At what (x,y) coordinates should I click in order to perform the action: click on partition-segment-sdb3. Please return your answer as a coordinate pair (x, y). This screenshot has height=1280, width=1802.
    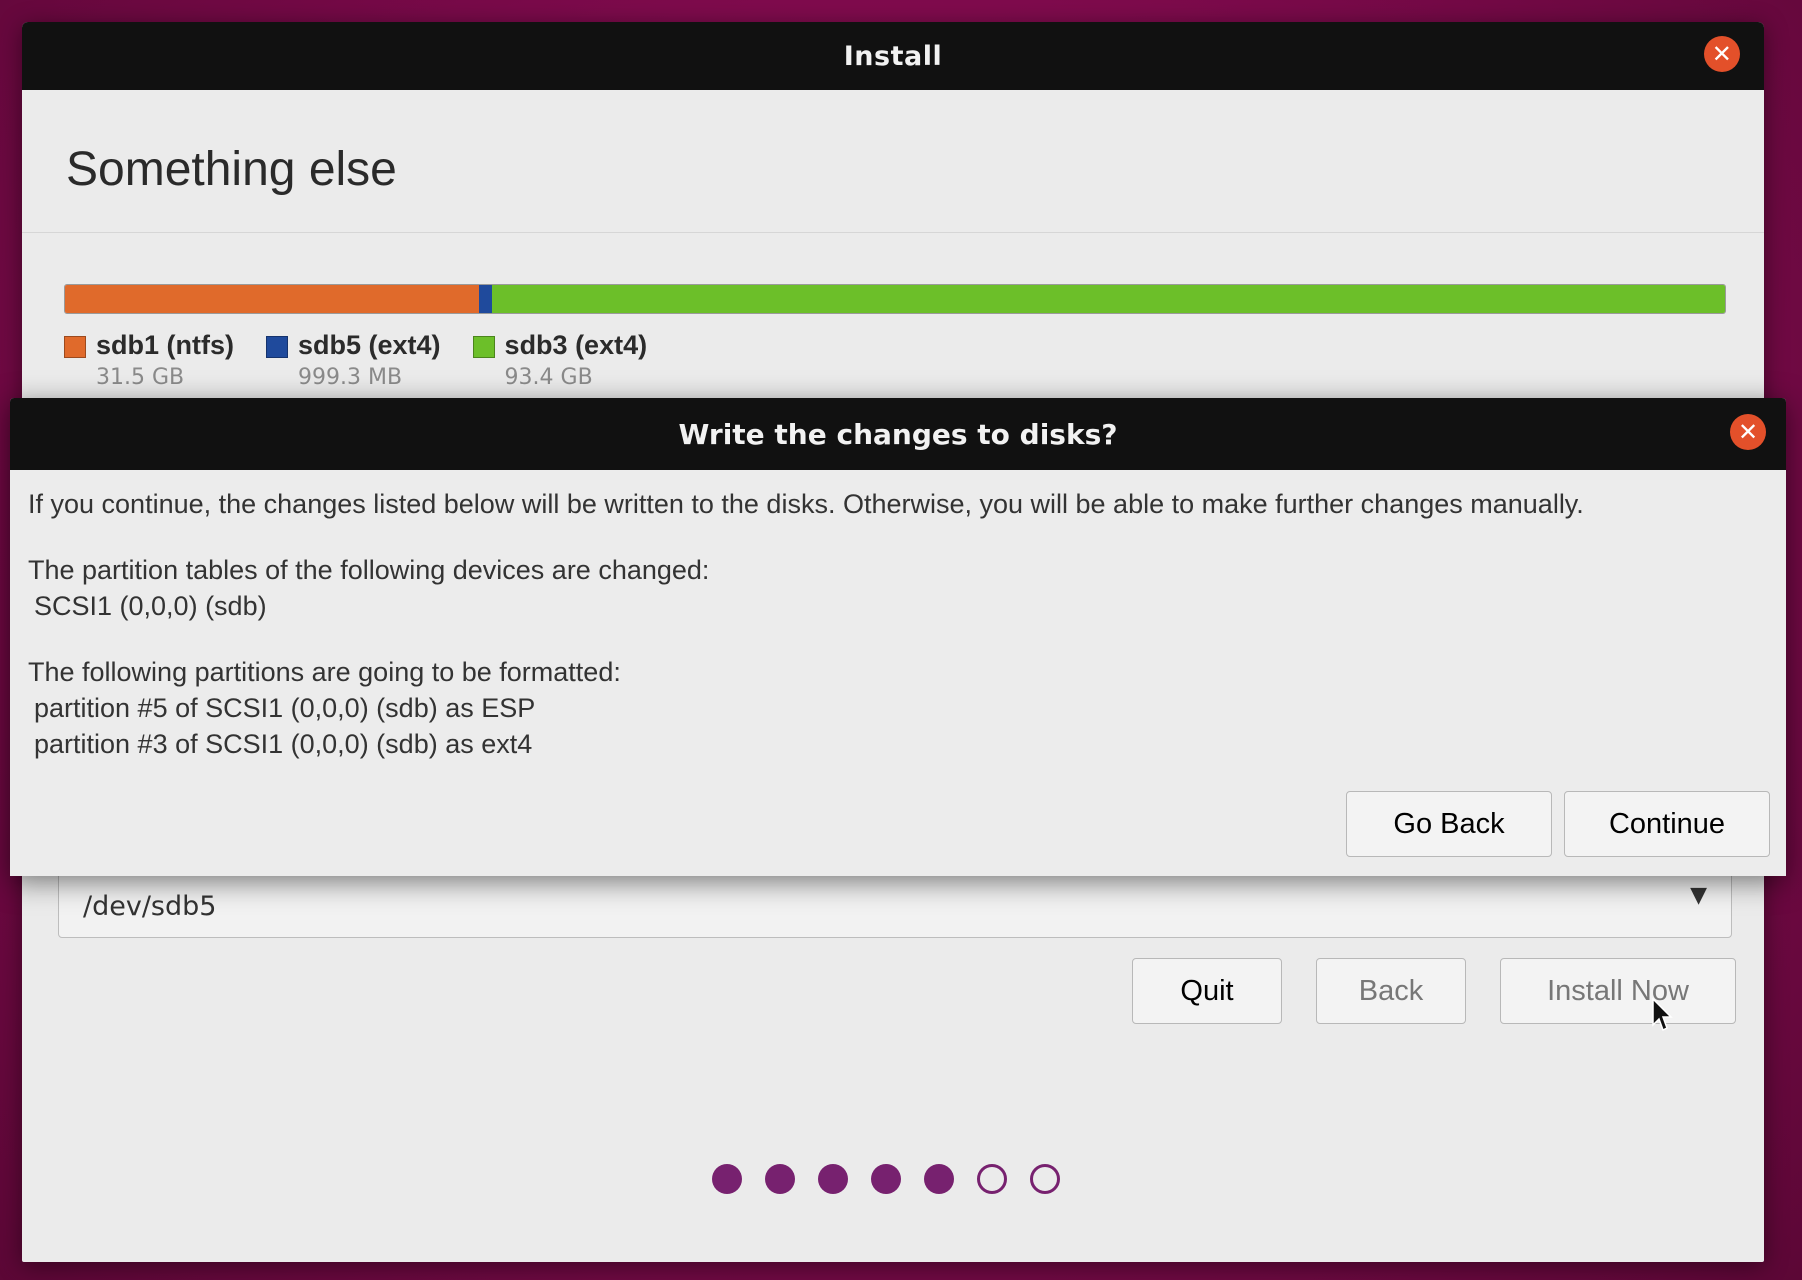
    Looking at the image, I should click on (1108, 299).